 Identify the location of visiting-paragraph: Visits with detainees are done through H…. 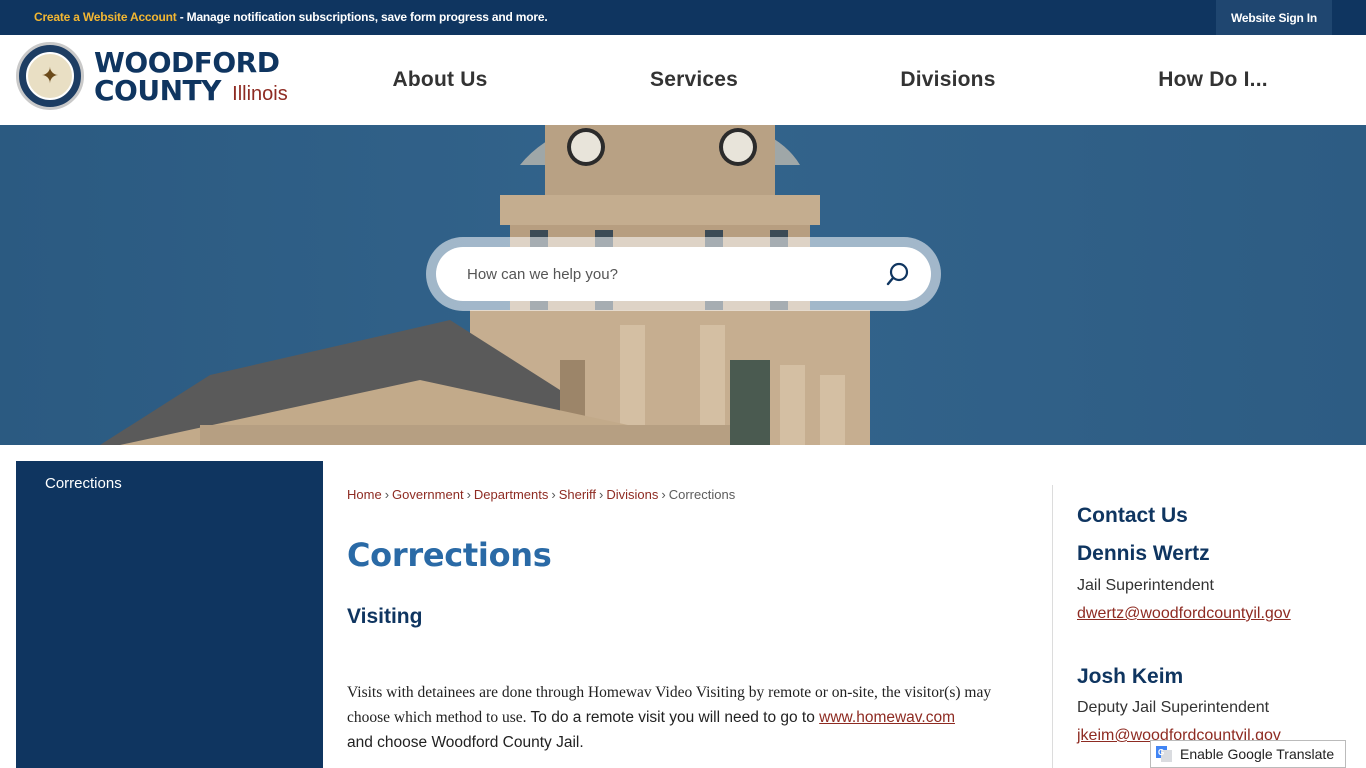
(687, 717).